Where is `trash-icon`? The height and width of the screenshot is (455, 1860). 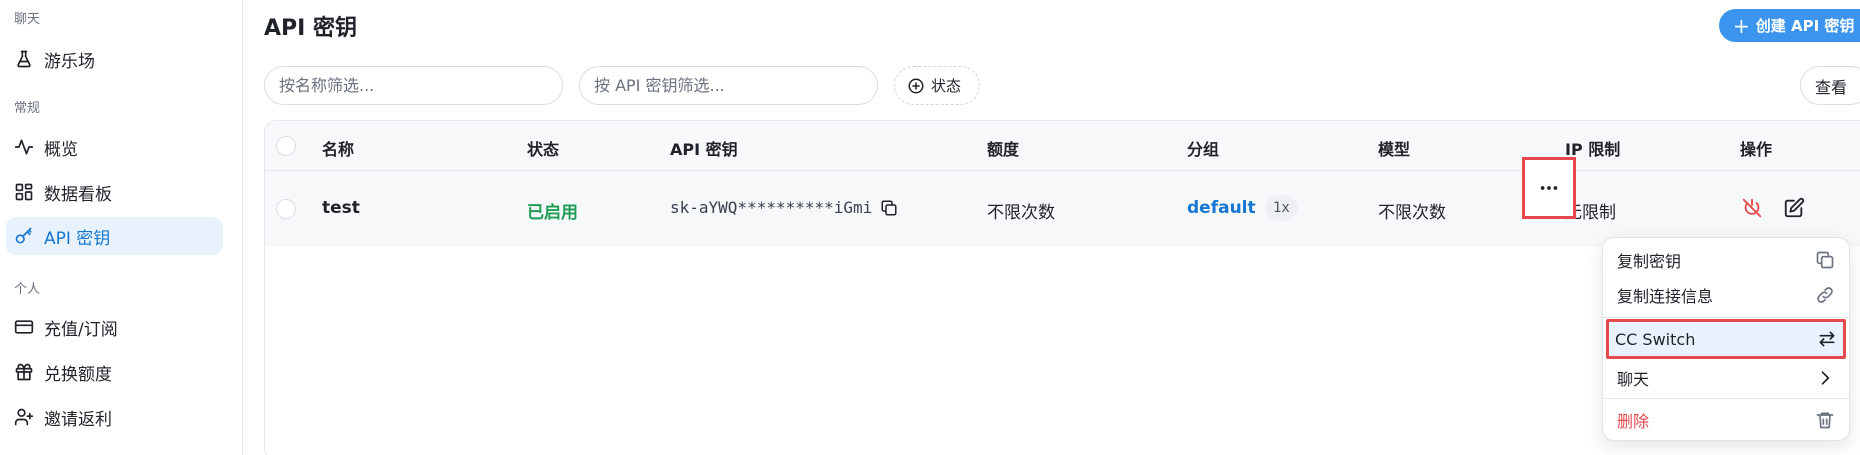
trash-icon is located at coordinates (1825, 420).